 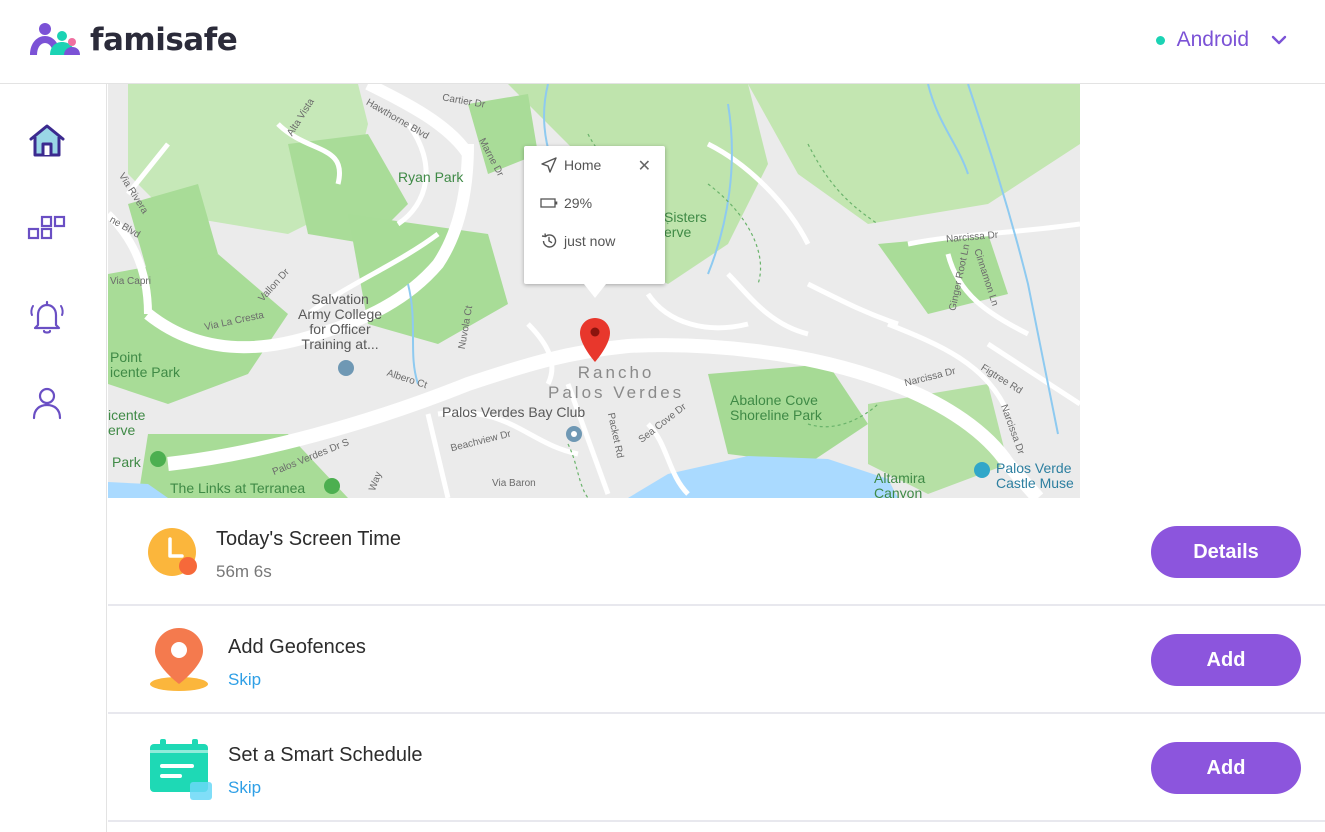 What do you see at coordinates (685, 224) in the screenshot?
I see `map-label-sisters-reserve: Sisters erve` at bounding box center [685, 224].